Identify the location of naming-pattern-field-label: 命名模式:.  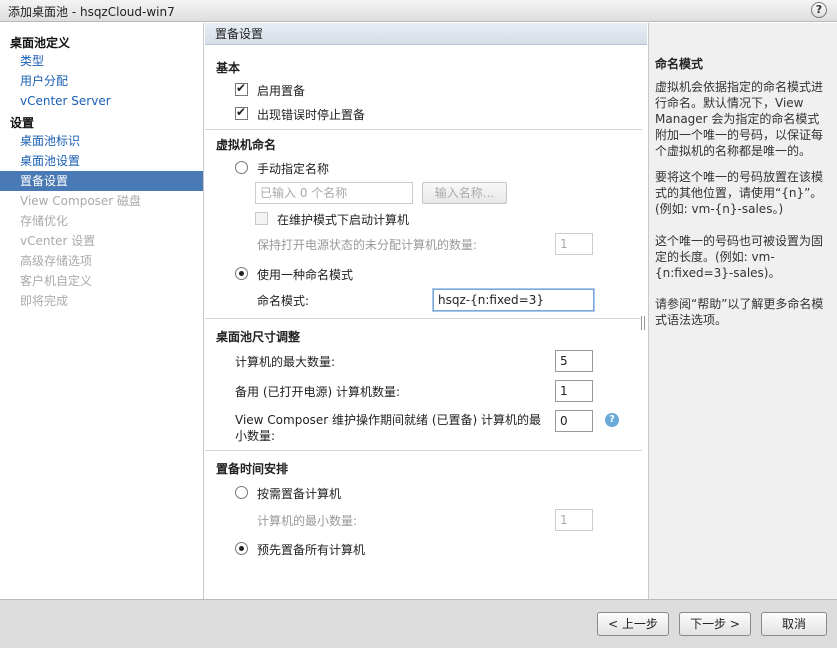
(283, 301).